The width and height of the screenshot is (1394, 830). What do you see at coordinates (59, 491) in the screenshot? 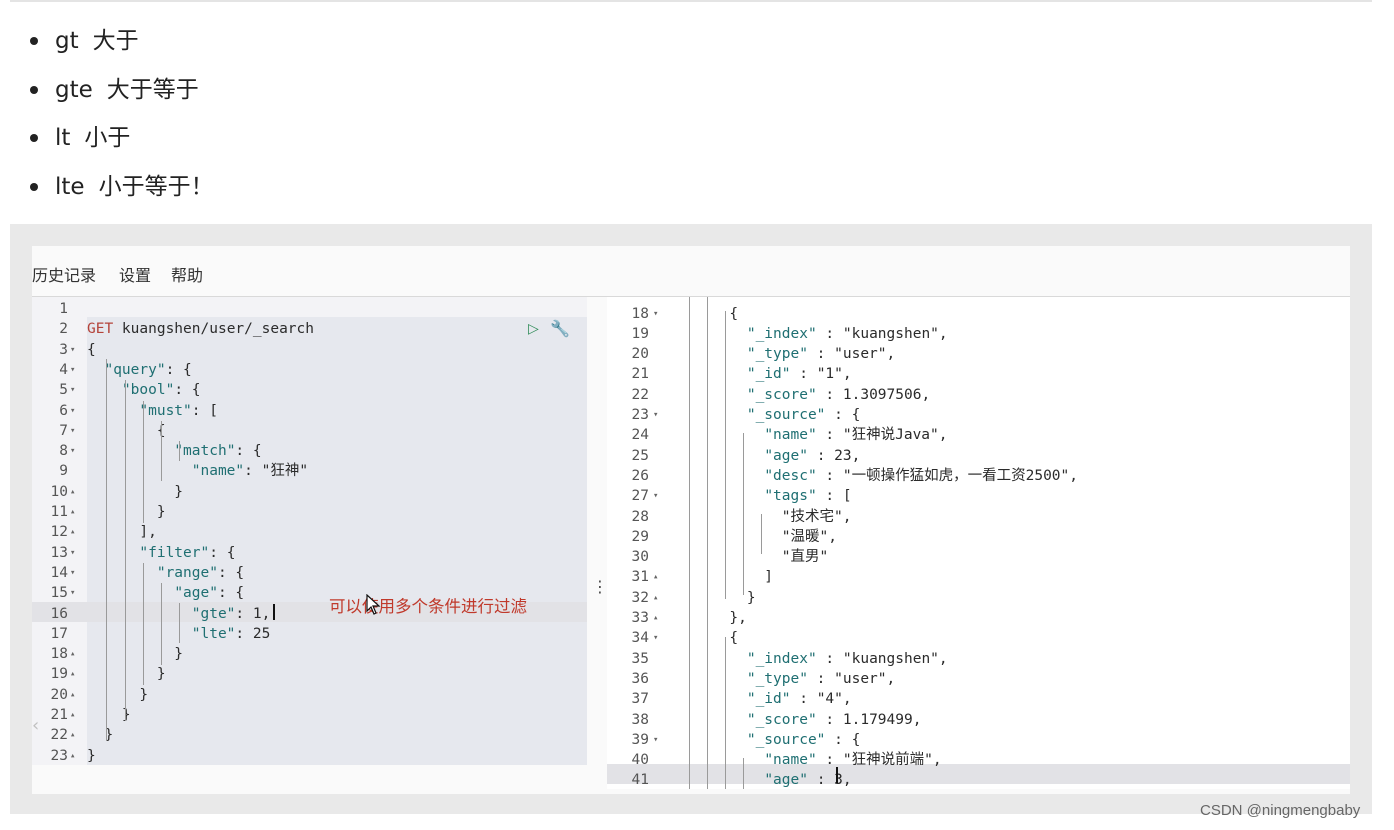
I see `line-number: 10` at bounding box center [59, 491].